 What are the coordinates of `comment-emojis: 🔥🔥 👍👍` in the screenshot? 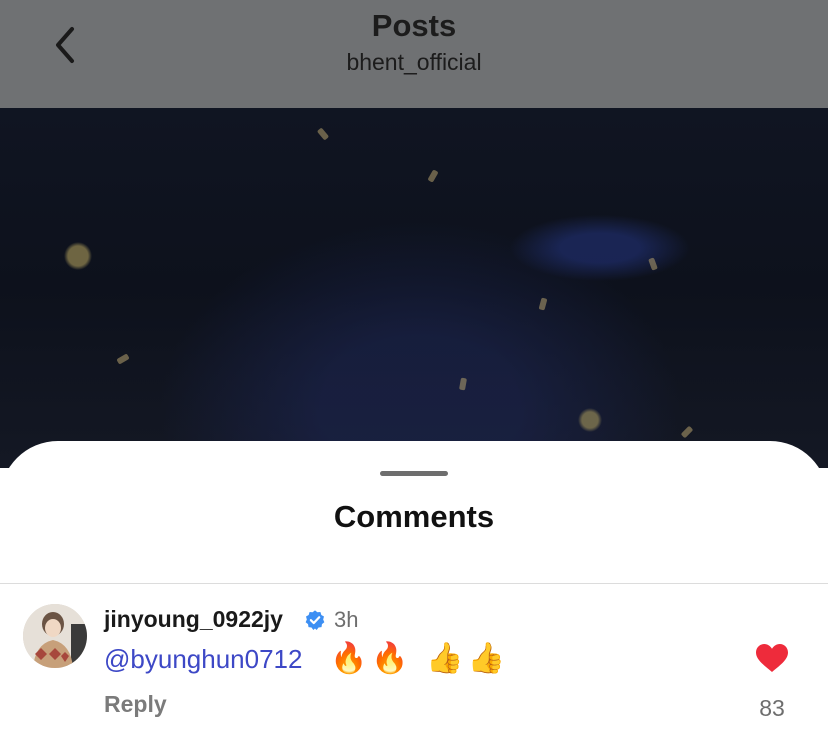 It's located at (419, 658).